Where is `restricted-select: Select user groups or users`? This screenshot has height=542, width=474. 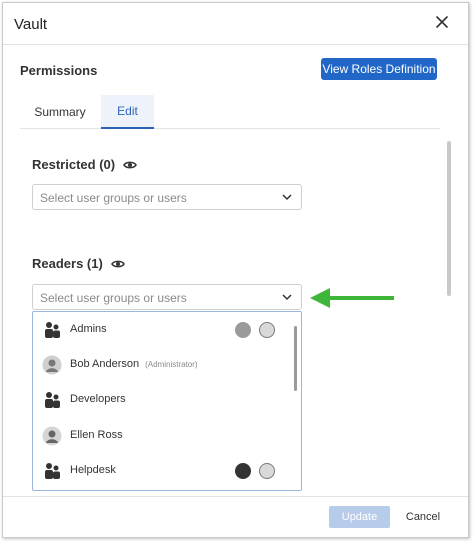 restricted-select: Select user groups or users is located at coordinates (167, 197).